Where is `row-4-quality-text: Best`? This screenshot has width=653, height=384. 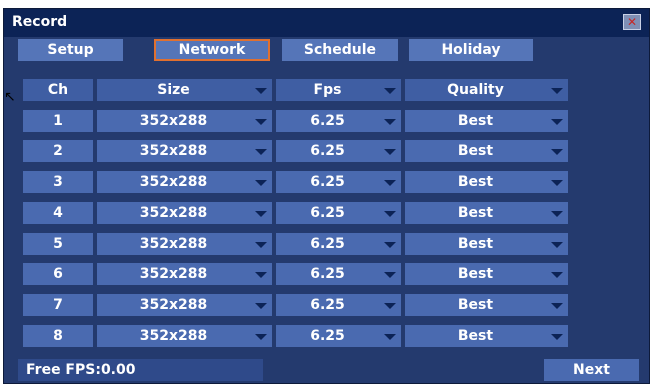
row-4-quality-text: Best is located at coordinates (475, 213).